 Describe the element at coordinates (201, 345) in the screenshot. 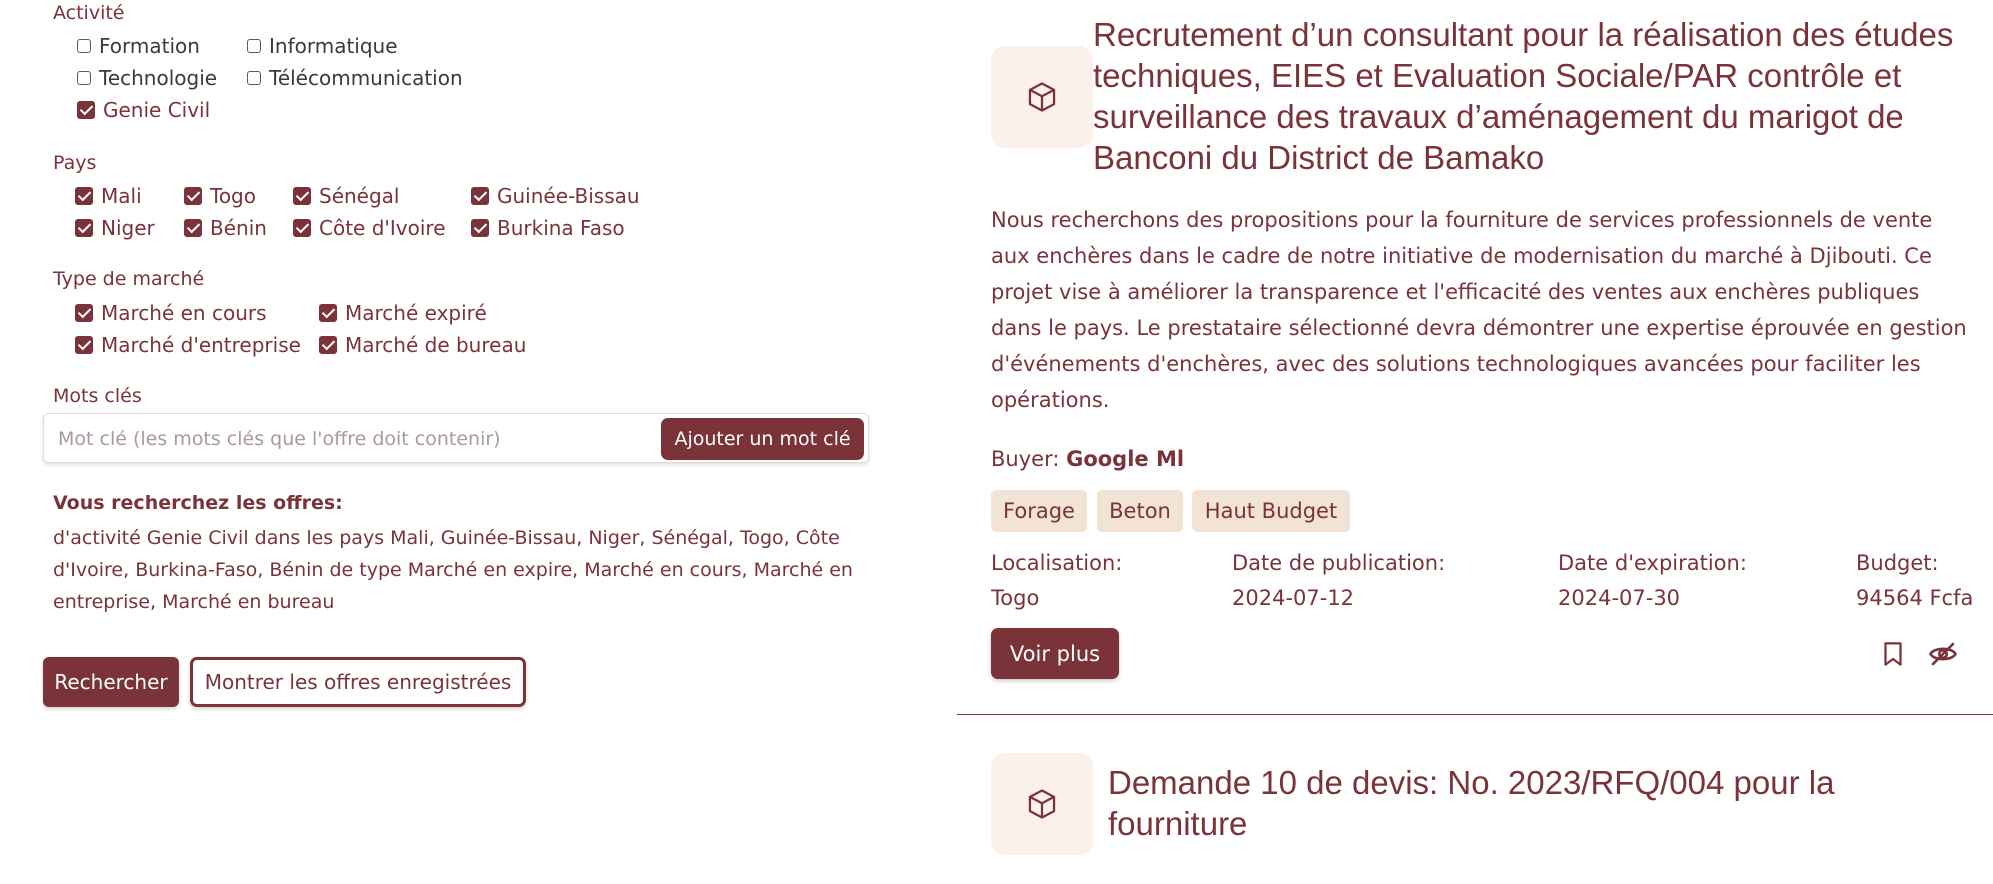

I see `checkbox-label: Marché d'entreprise` at that location.